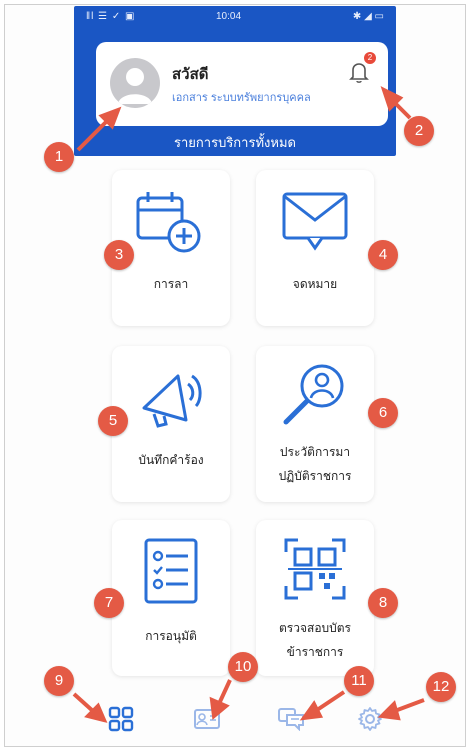 The width and height of the screenshot is (470, 751). Describe the element at coordinates (241, 98) in the screenshot. I see `profile-subtitle: เอกสาร ระบบทรัพยากรบุคคล` at that location.